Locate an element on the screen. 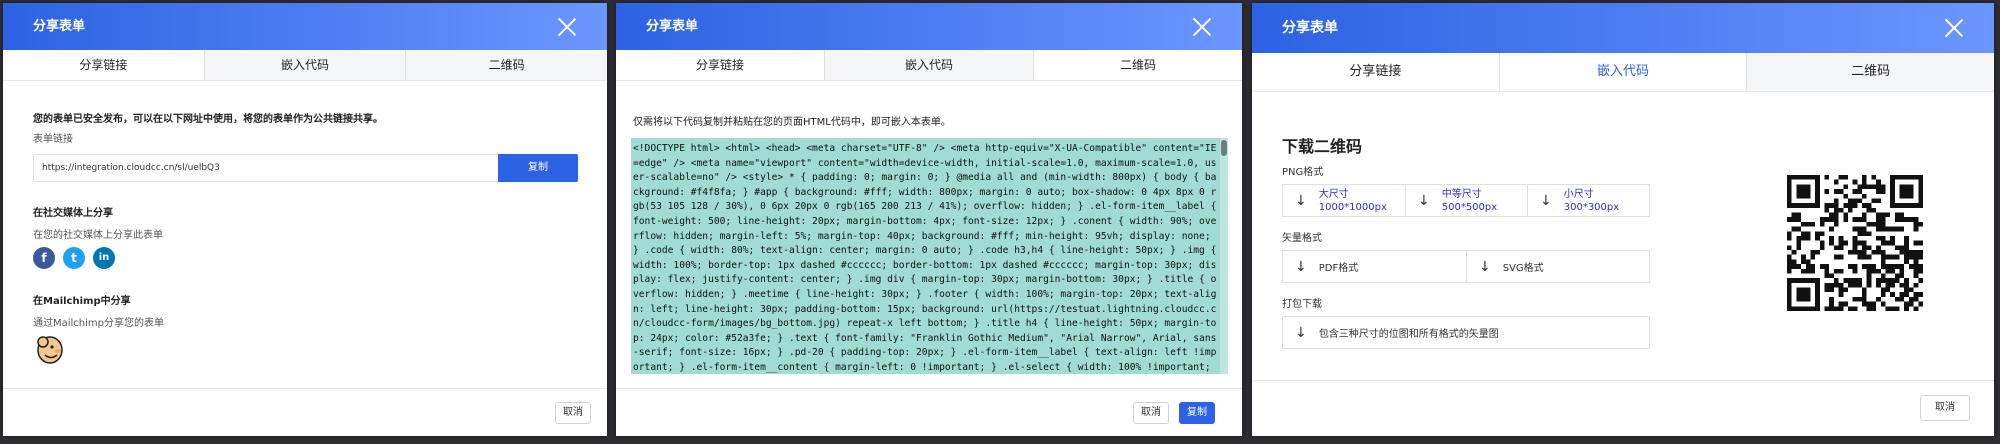 This screenshot has height=444, width=2000. link-url-field: https://integration.cloudcc.cn/sl/uelbQ3 is located at coordinates (265, 168).